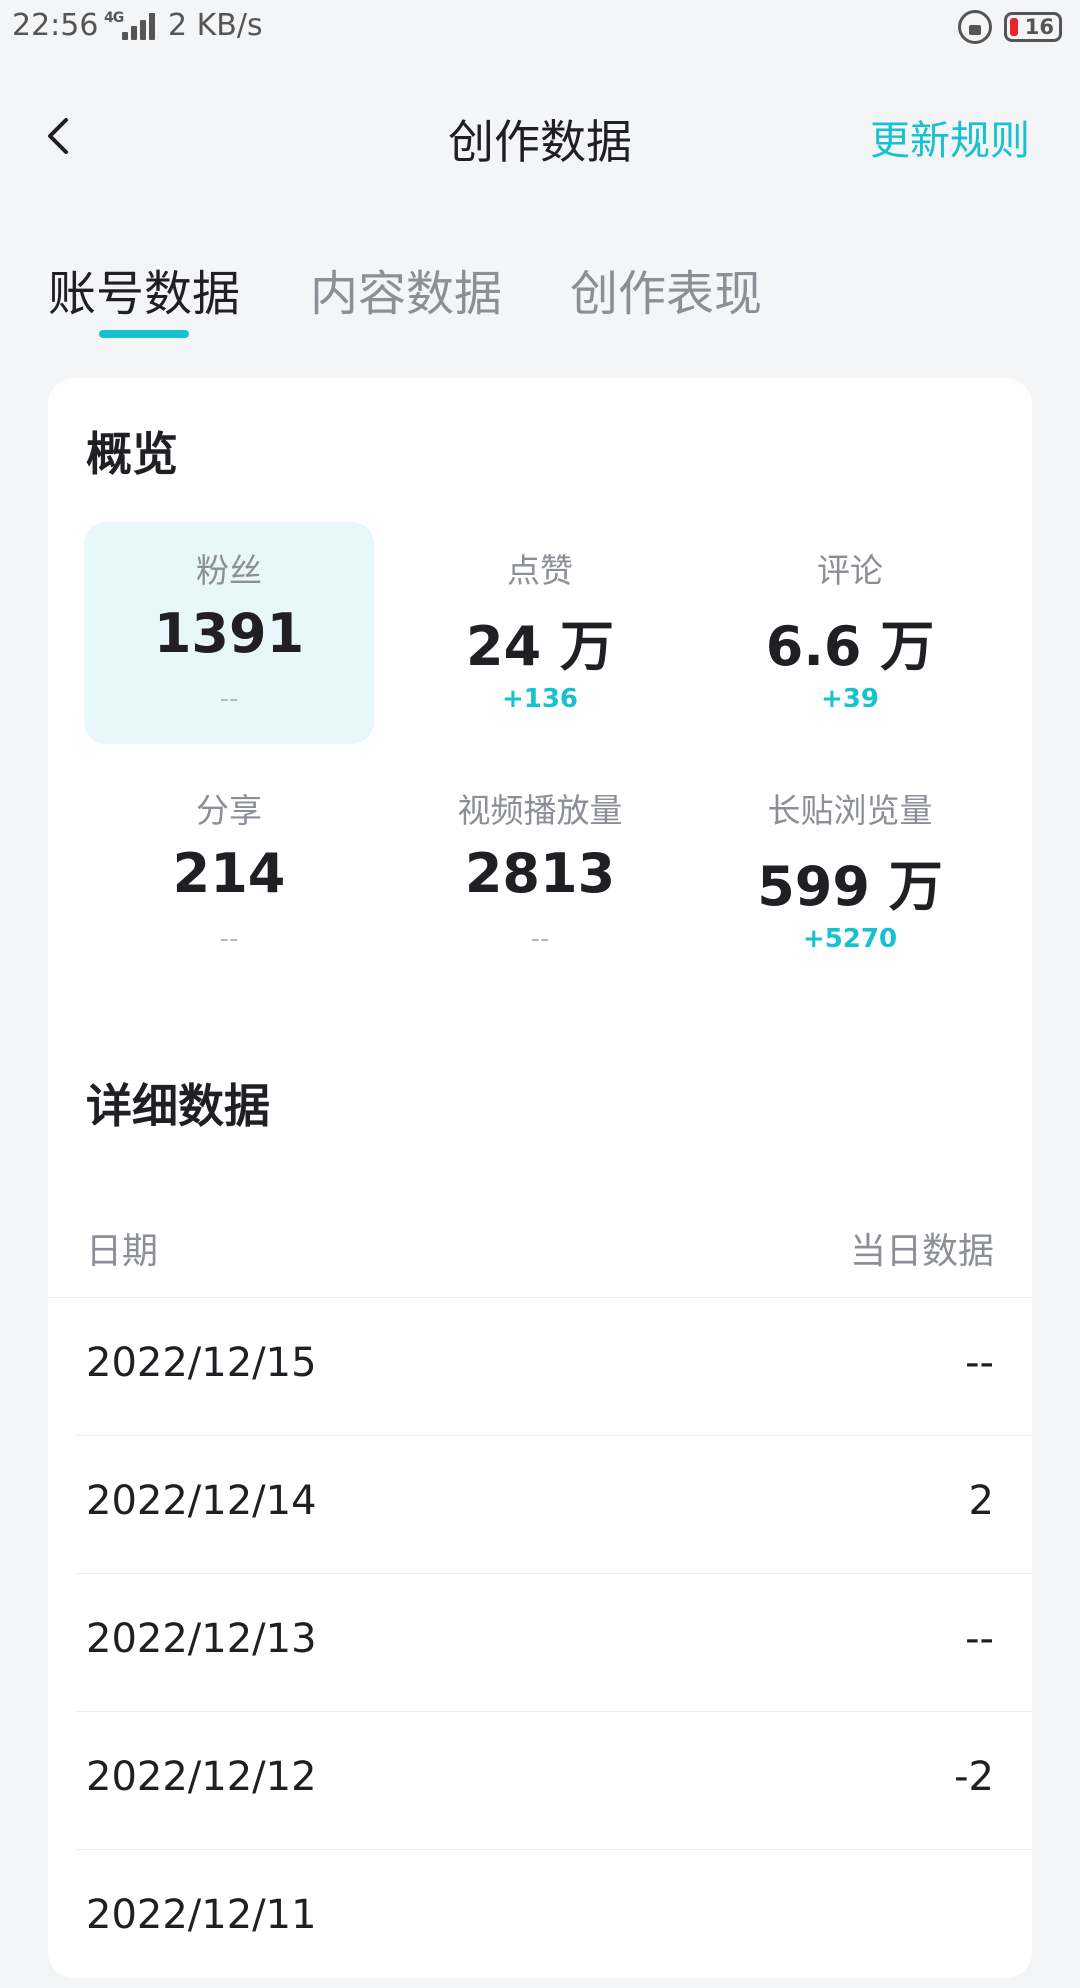 This screenshot has width=1080, height=1988. What do you see at coordinates (540, 1919) in the screenshot?
I see `table-row: 2022/12/11` at bounding box center [540, 1919].